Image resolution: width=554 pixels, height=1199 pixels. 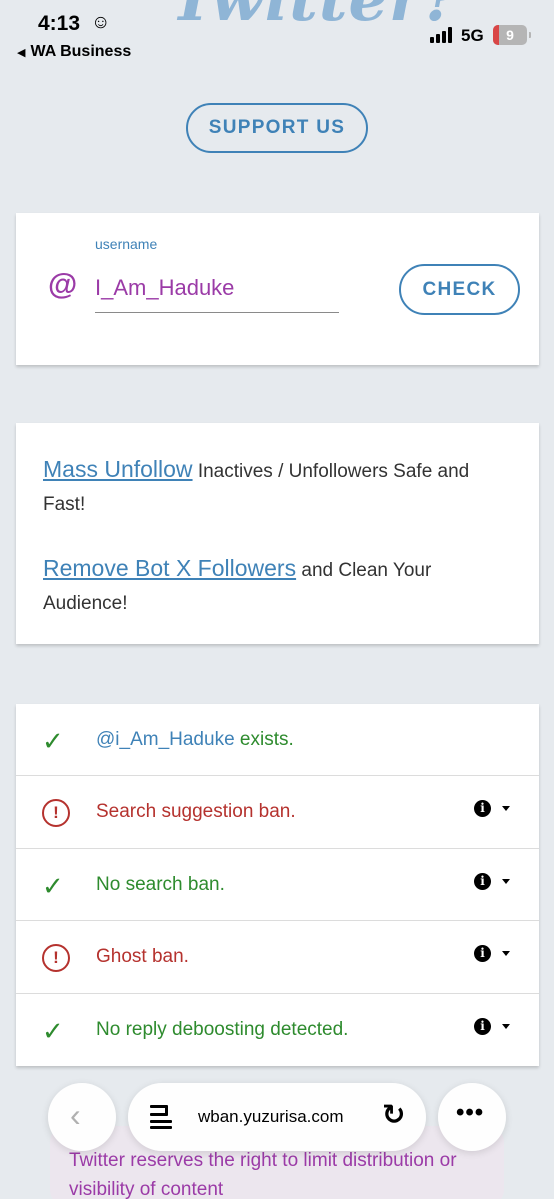 I want to click on more-icon: •••, so click(x=470, y=1112).